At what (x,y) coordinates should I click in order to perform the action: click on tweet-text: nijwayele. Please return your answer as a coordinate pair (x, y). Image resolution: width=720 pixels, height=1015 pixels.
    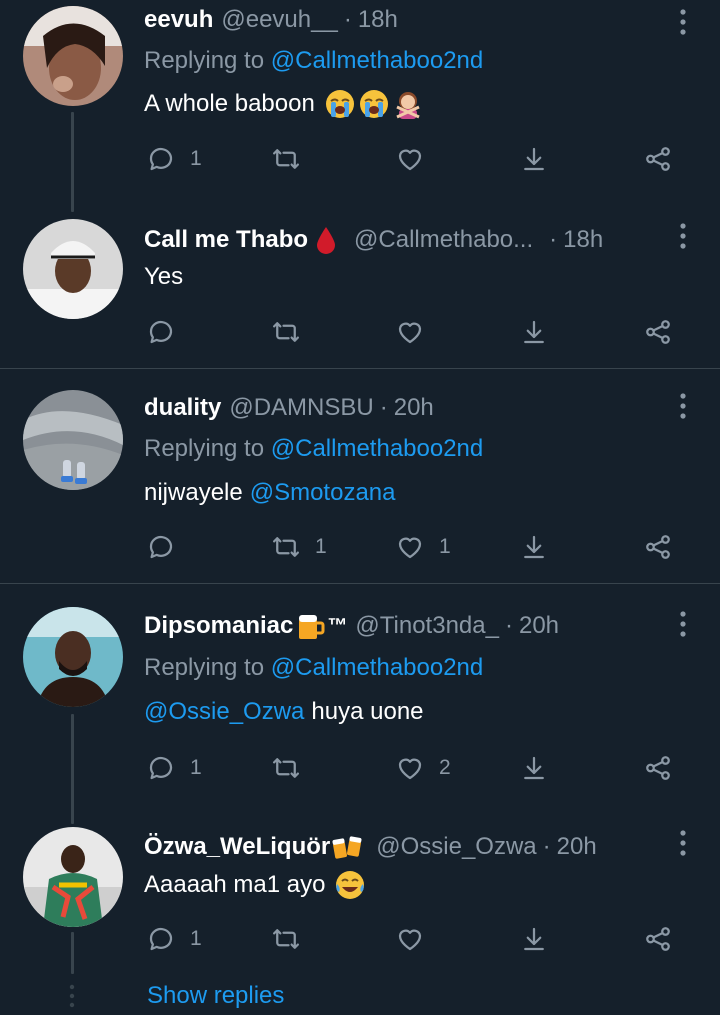
    Looking at the image, I should click on (193, 492).